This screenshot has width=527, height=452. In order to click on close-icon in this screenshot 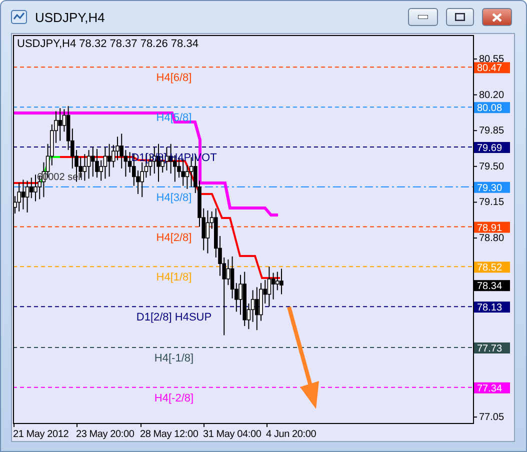, I will do `click(497, 17)`.